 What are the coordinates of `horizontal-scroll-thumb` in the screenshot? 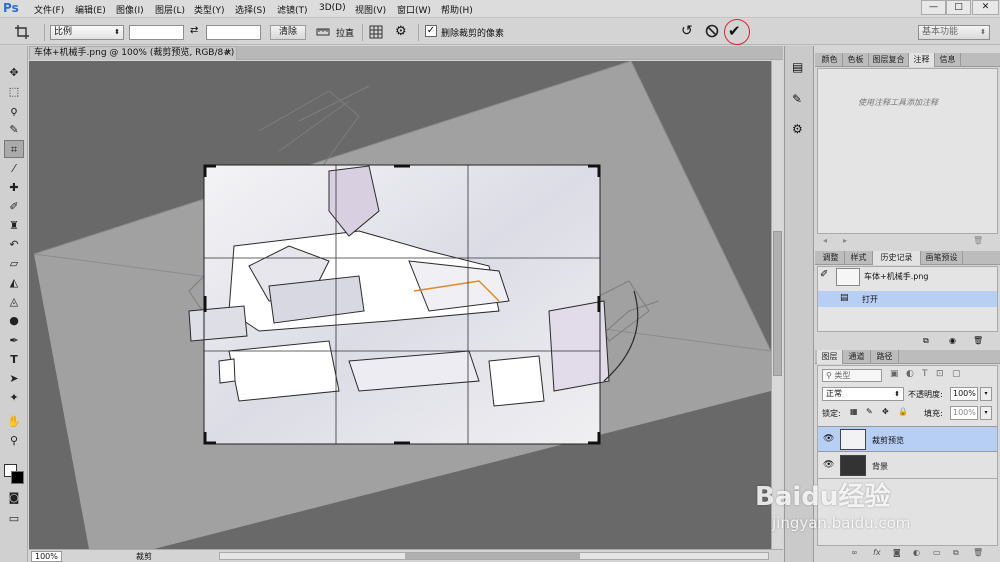 It's located at (492, 556).